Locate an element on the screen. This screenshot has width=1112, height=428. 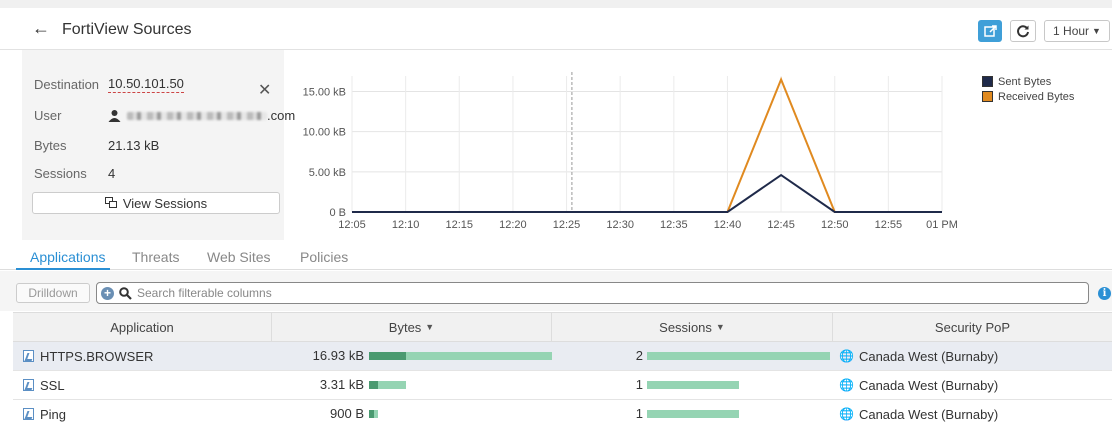
x-tick-label: 01 PM is located at coordinates (942, 225).